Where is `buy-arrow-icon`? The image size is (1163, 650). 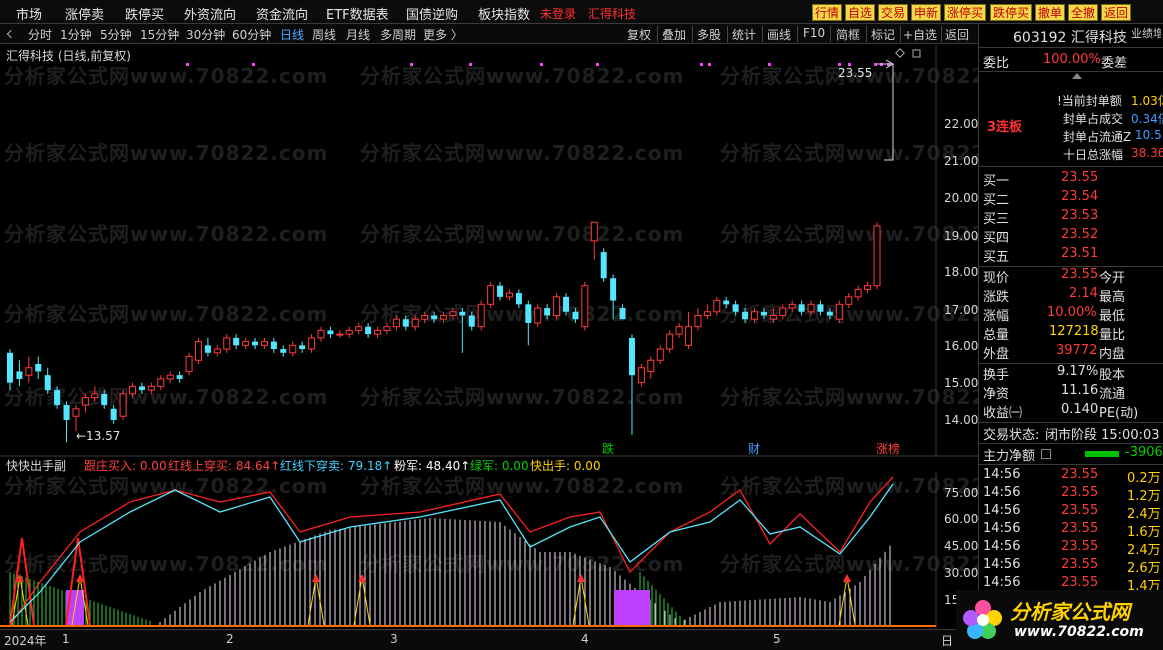 buy-arrow-icon is located at coordinates (847, 578).